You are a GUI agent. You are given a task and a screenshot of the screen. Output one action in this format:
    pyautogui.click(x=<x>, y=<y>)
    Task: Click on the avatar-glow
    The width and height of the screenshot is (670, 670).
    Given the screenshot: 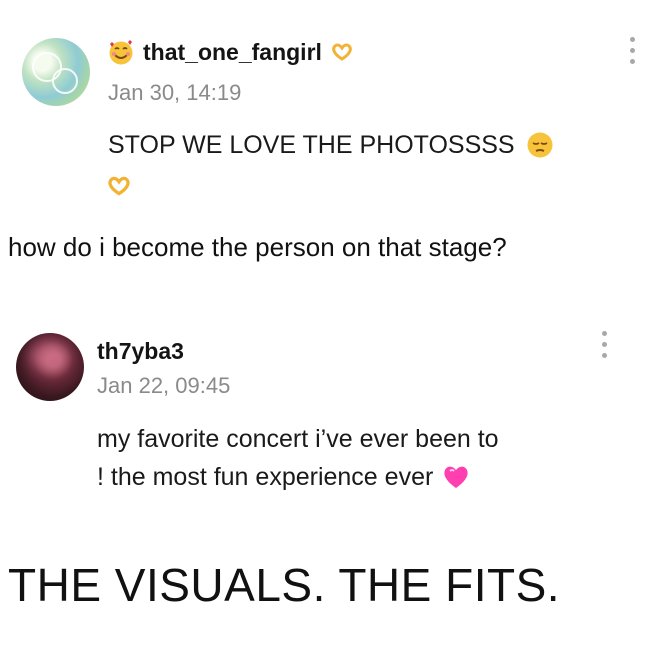 What is the action you would take?
    pyautogui.click(x=49, y=356)
    